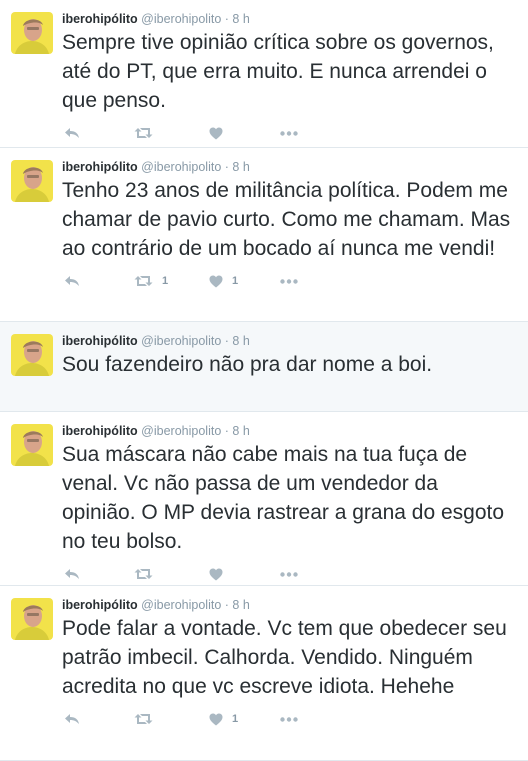 Image resolution: width=528 pixels, height=761 pixels. What do you see at coordinates (165, 281) in the screenshot?
I see `retweet-count: 1` at bounding box center [165, 281].